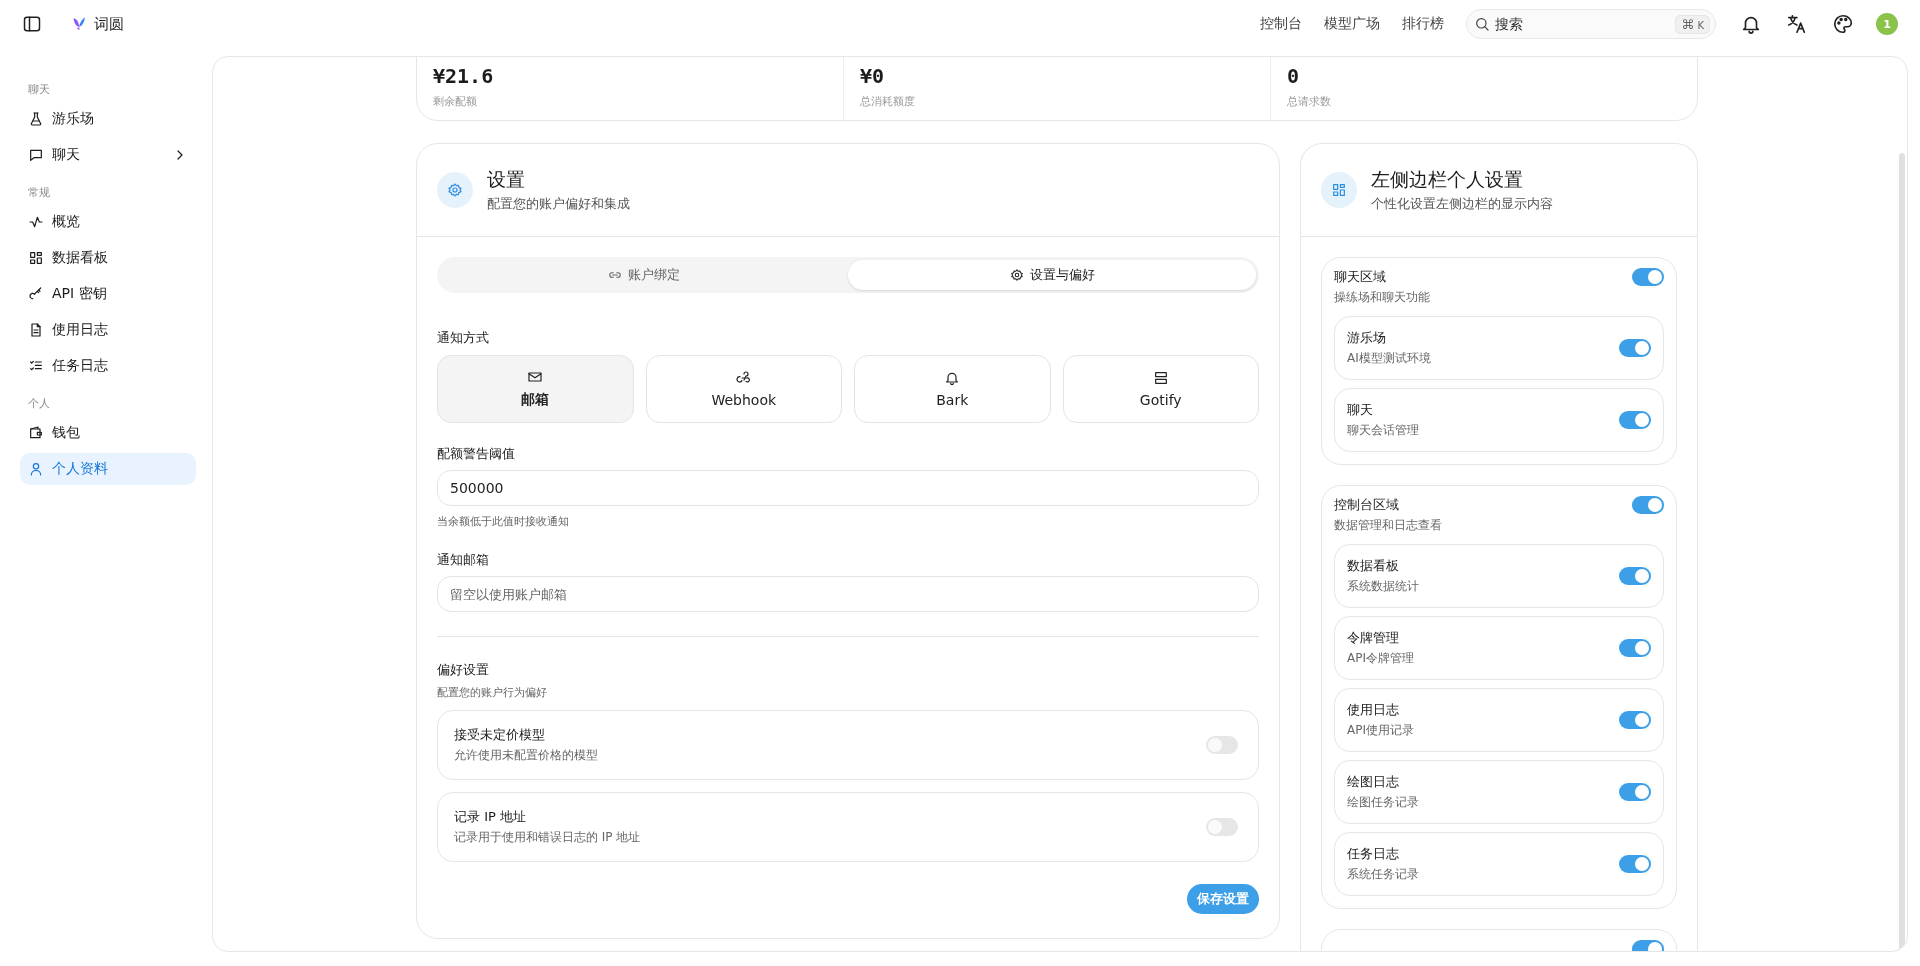 The height and width of the screenshot is (966, 1920). Describe the element at coordinates (1383, 586) in the screenshot. I see `item-description: 系统数据统计` at that location.